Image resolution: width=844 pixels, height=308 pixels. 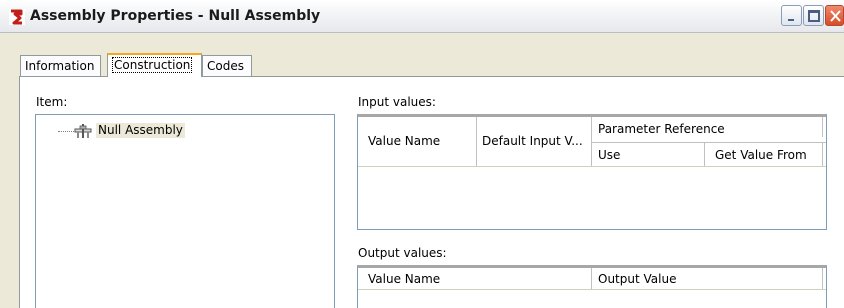 I want to click on tab-codes: Codes, so click(x=227, y=66).